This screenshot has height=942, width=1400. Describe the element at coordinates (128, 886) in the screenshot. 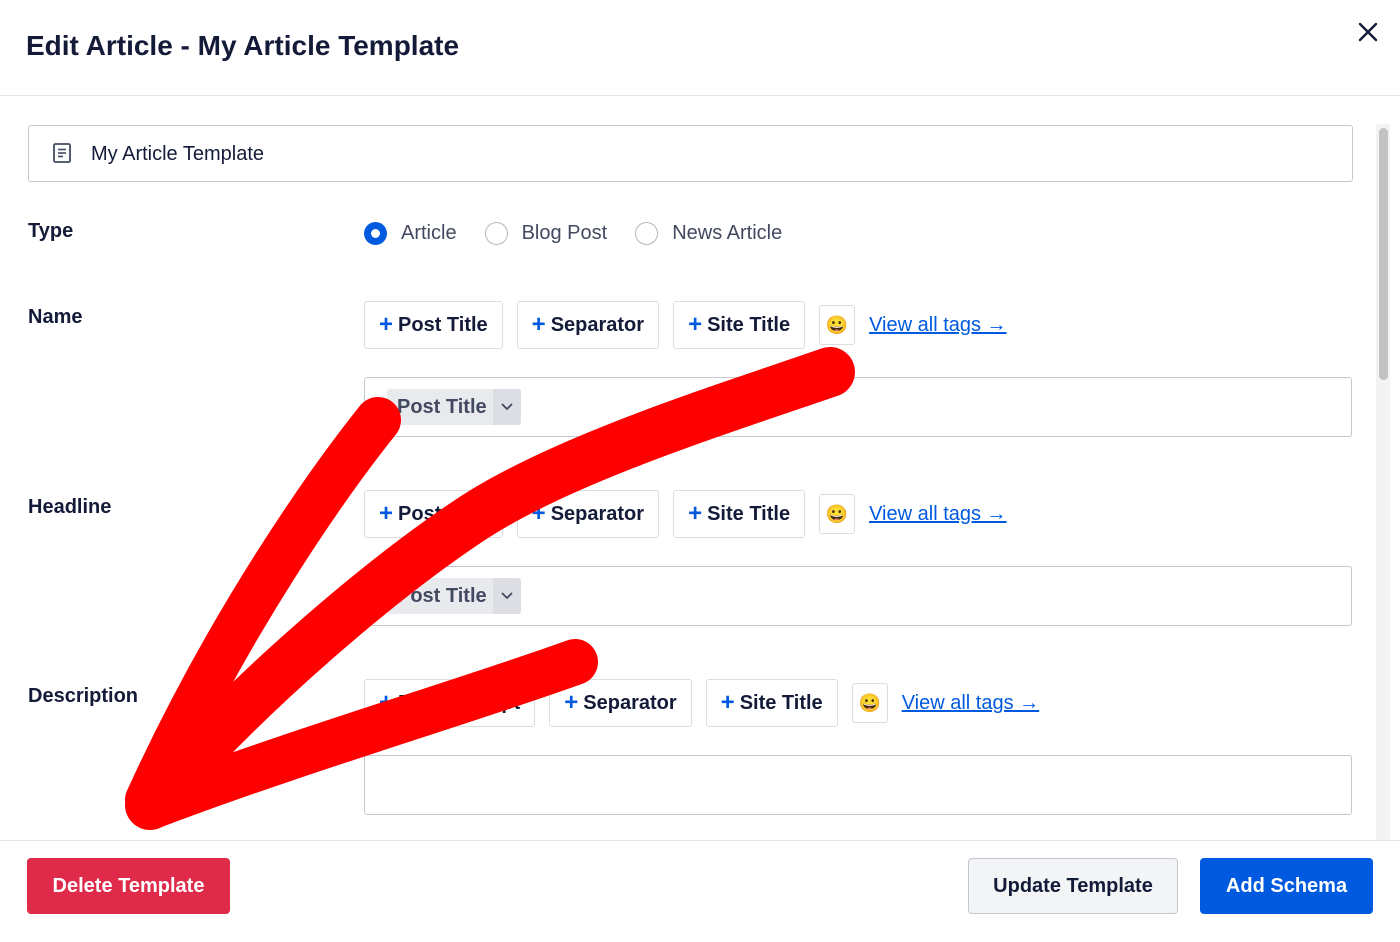

I see `delete-template-button: Delete Template` at that location.